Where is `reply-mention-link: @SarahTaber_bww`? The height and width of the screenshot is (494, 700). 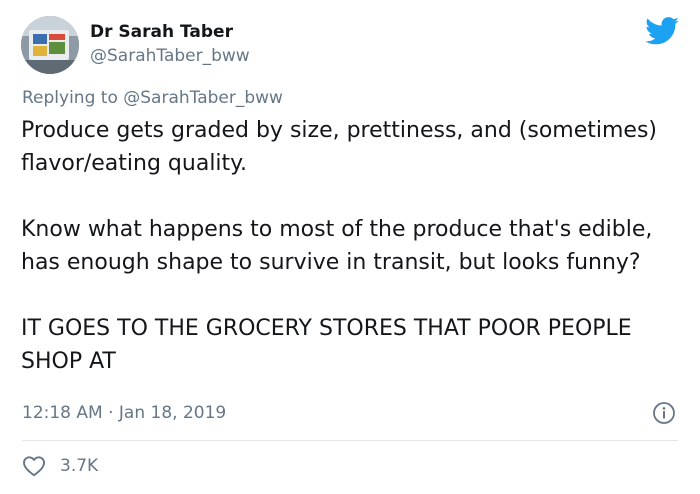 reply-mention-link: @SarahTaber_bww is located at coordinates (203, 98).